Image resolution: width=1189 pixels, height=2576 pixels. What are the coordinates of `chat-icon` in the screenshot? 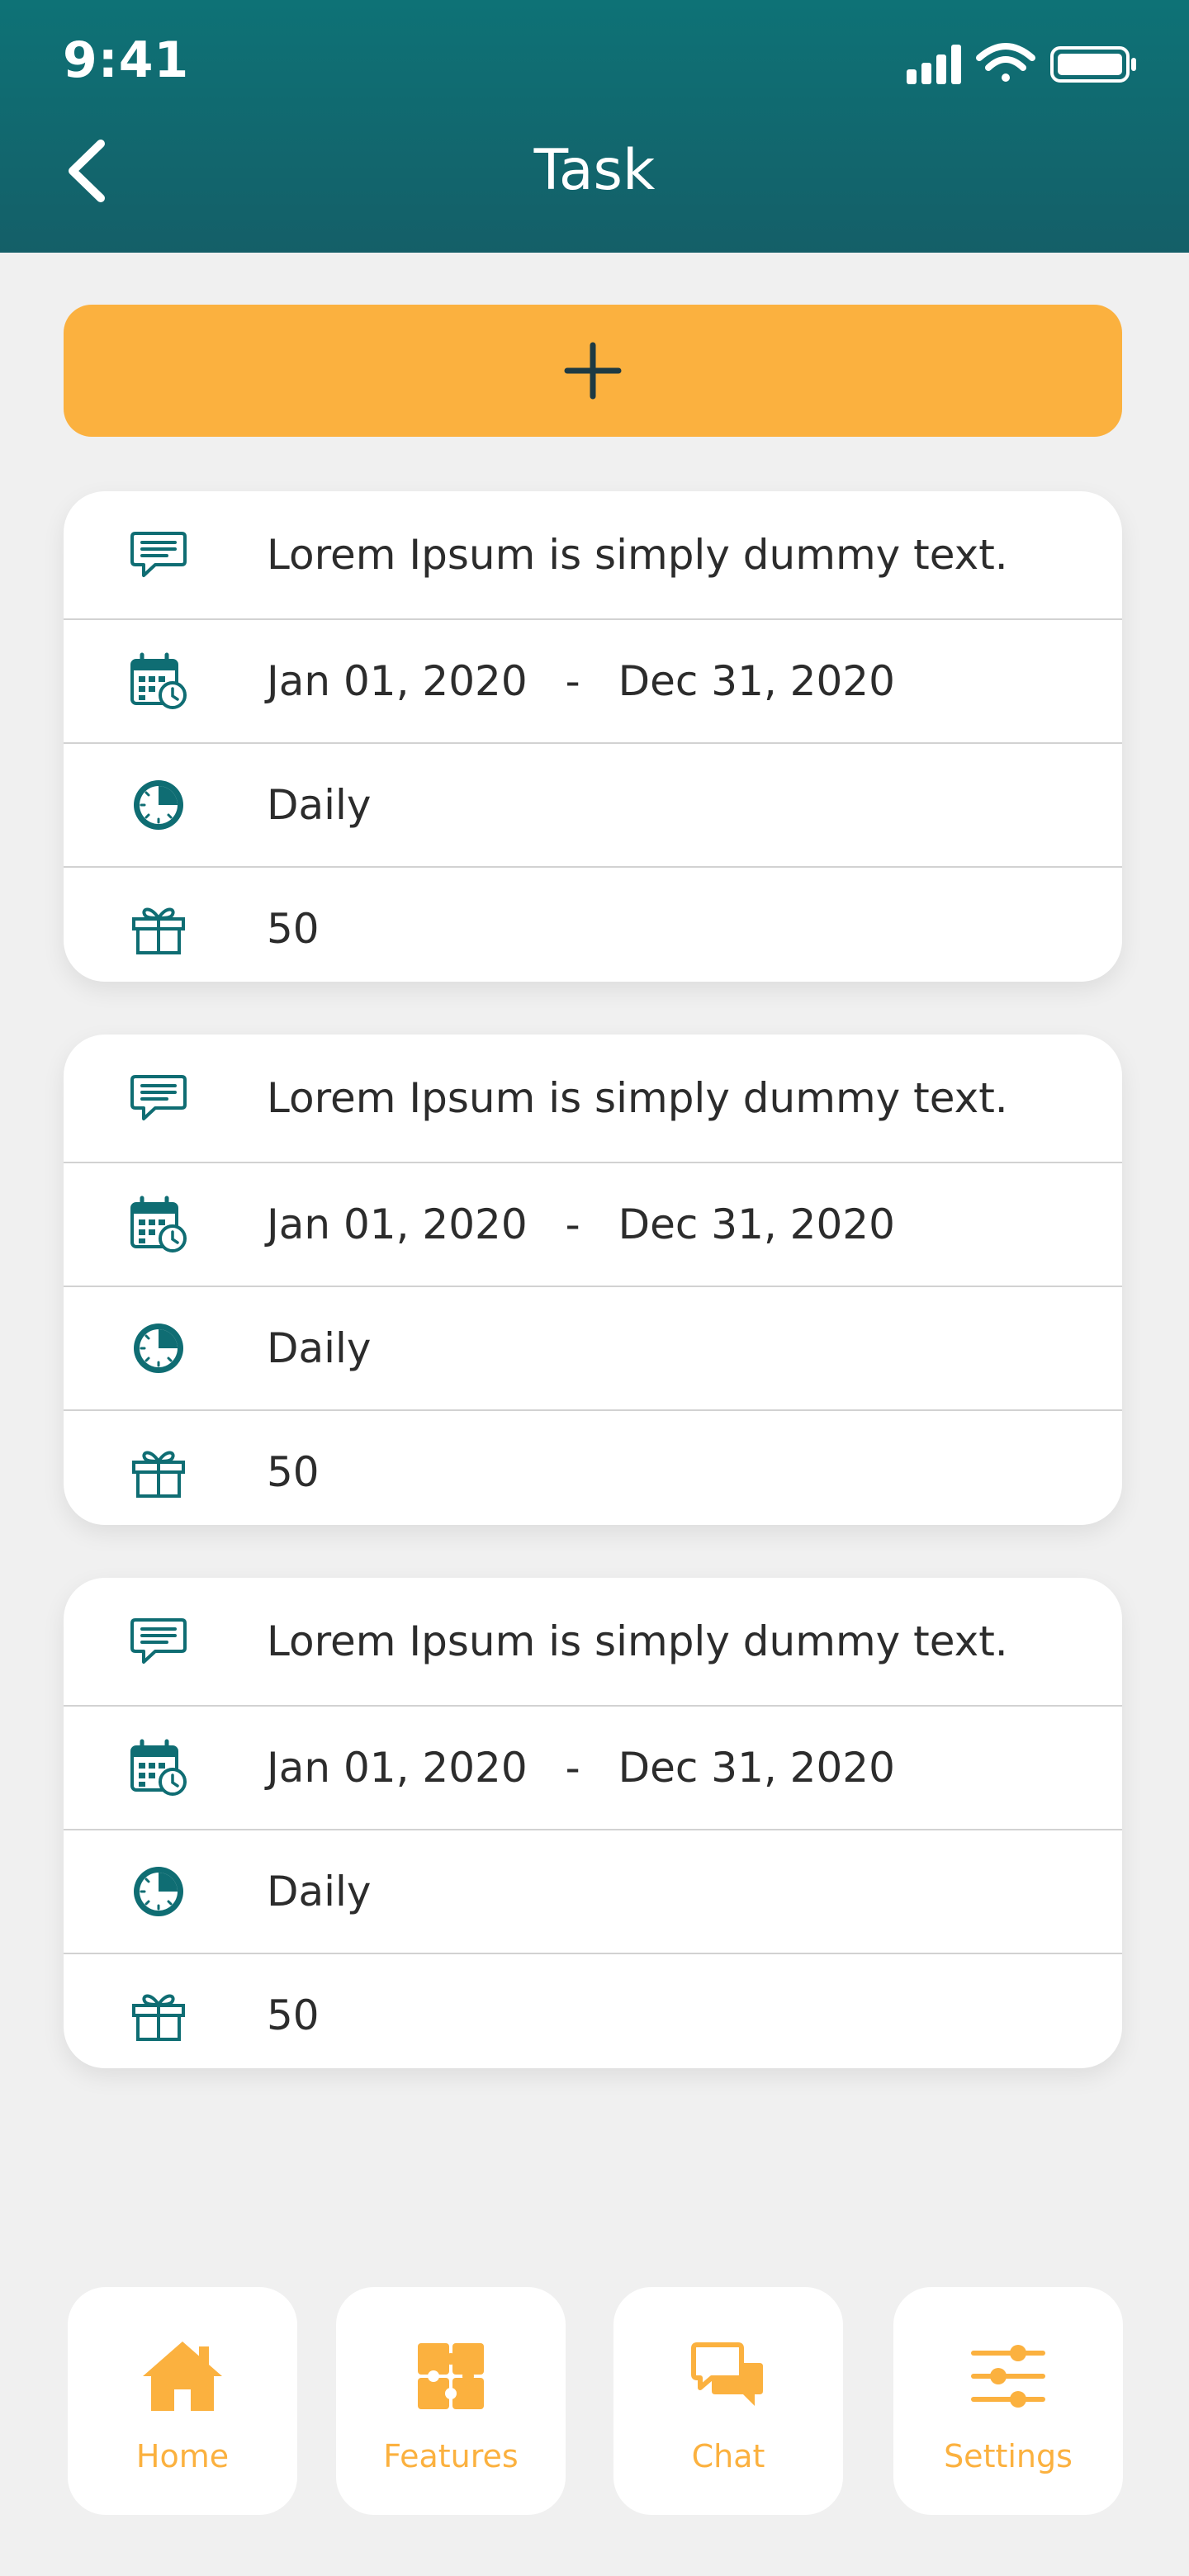 It's located at (728, 2376).